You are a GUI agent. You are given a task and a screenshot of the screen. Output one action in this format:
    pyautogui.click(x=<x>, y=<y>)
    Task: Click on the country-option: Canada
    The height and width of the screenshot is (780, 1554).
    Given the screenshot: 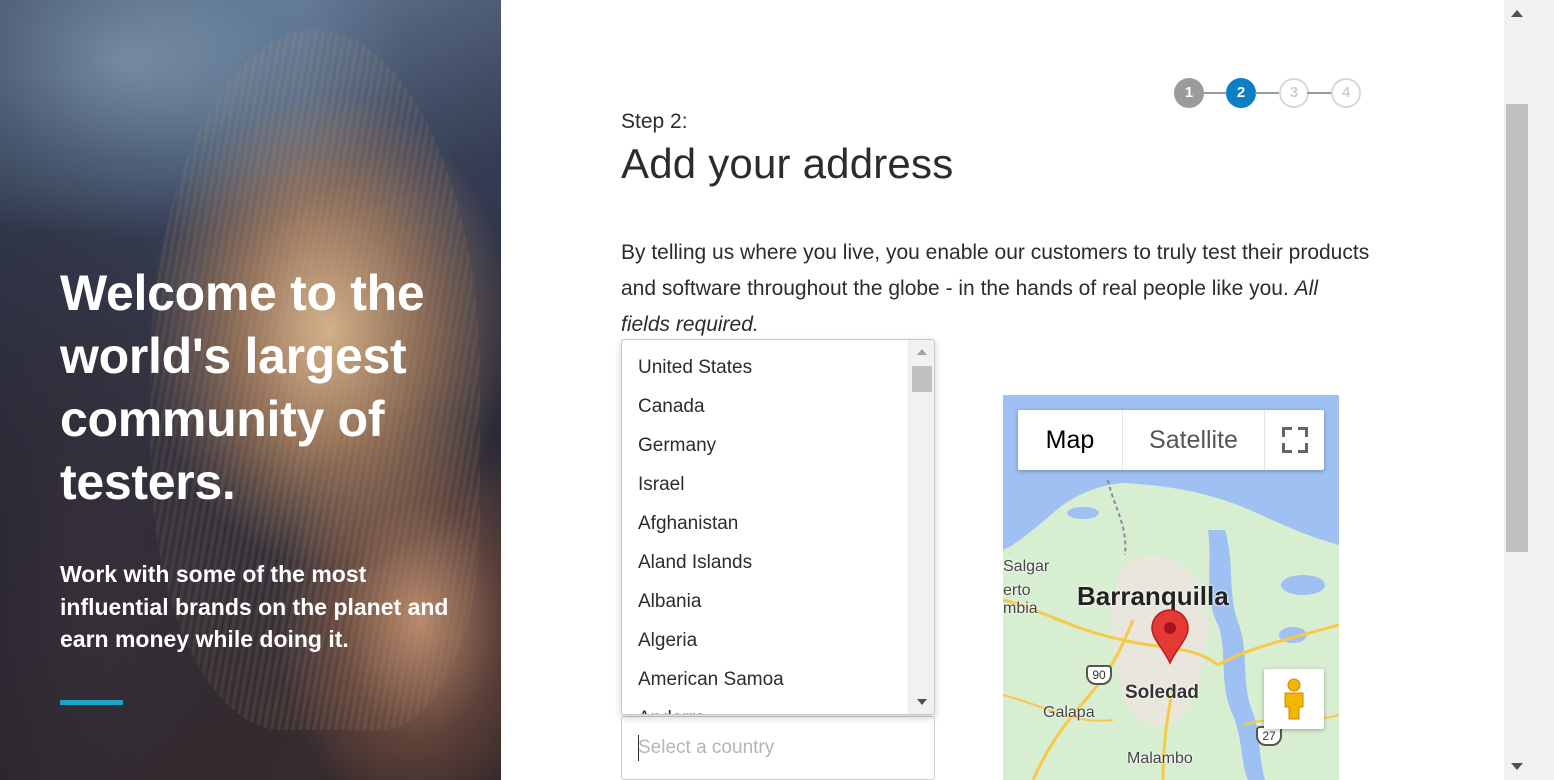 What is the action you would take?
    pyautogui.click(x=765, y=406)
    